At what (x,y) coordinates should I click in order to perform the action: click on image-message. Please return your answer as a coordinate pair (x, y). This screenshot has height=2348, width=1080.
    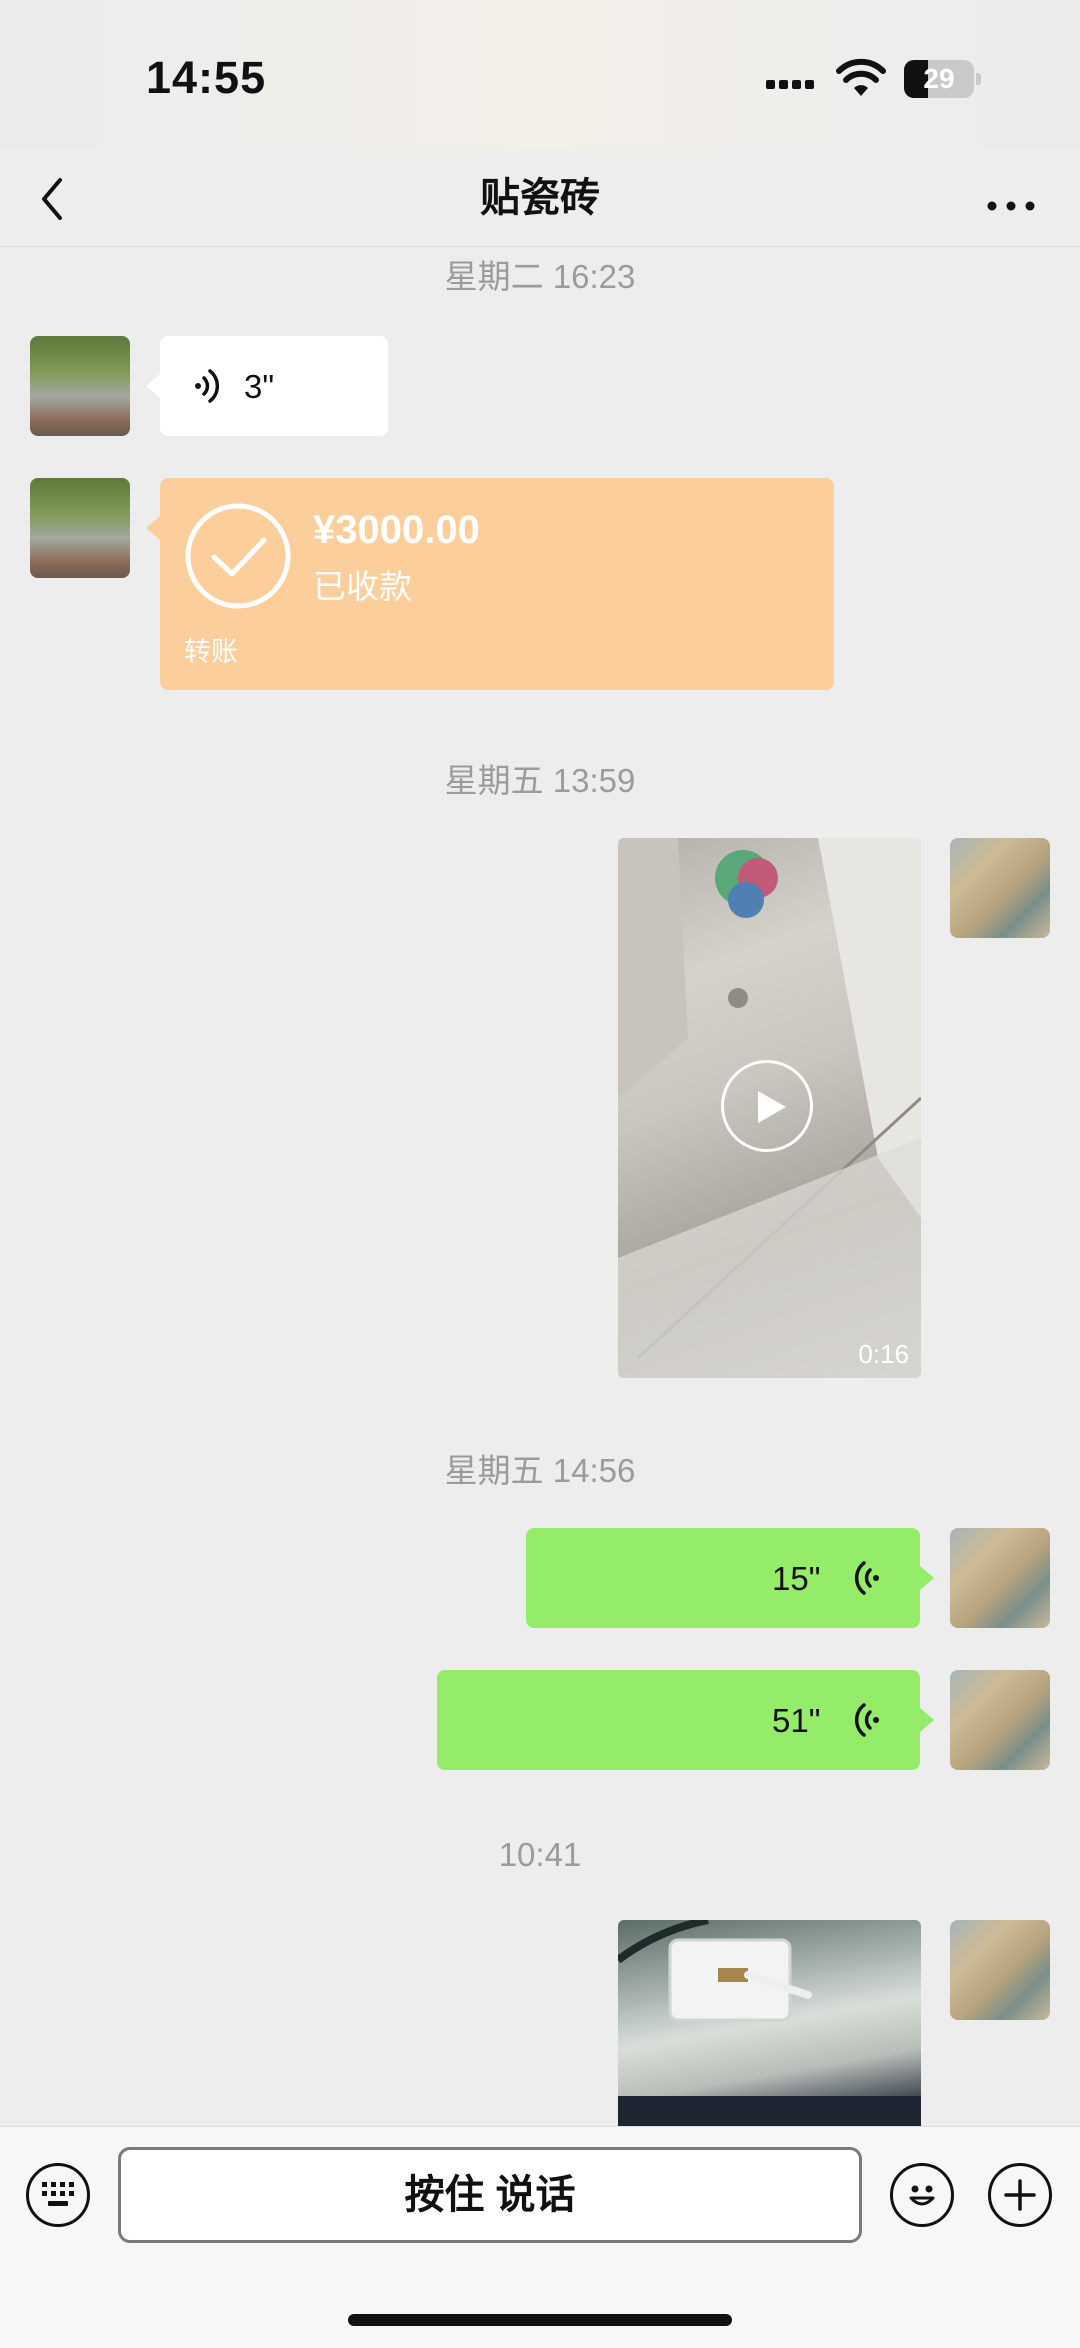
    Looking at the image, I should click on (769, 2023).